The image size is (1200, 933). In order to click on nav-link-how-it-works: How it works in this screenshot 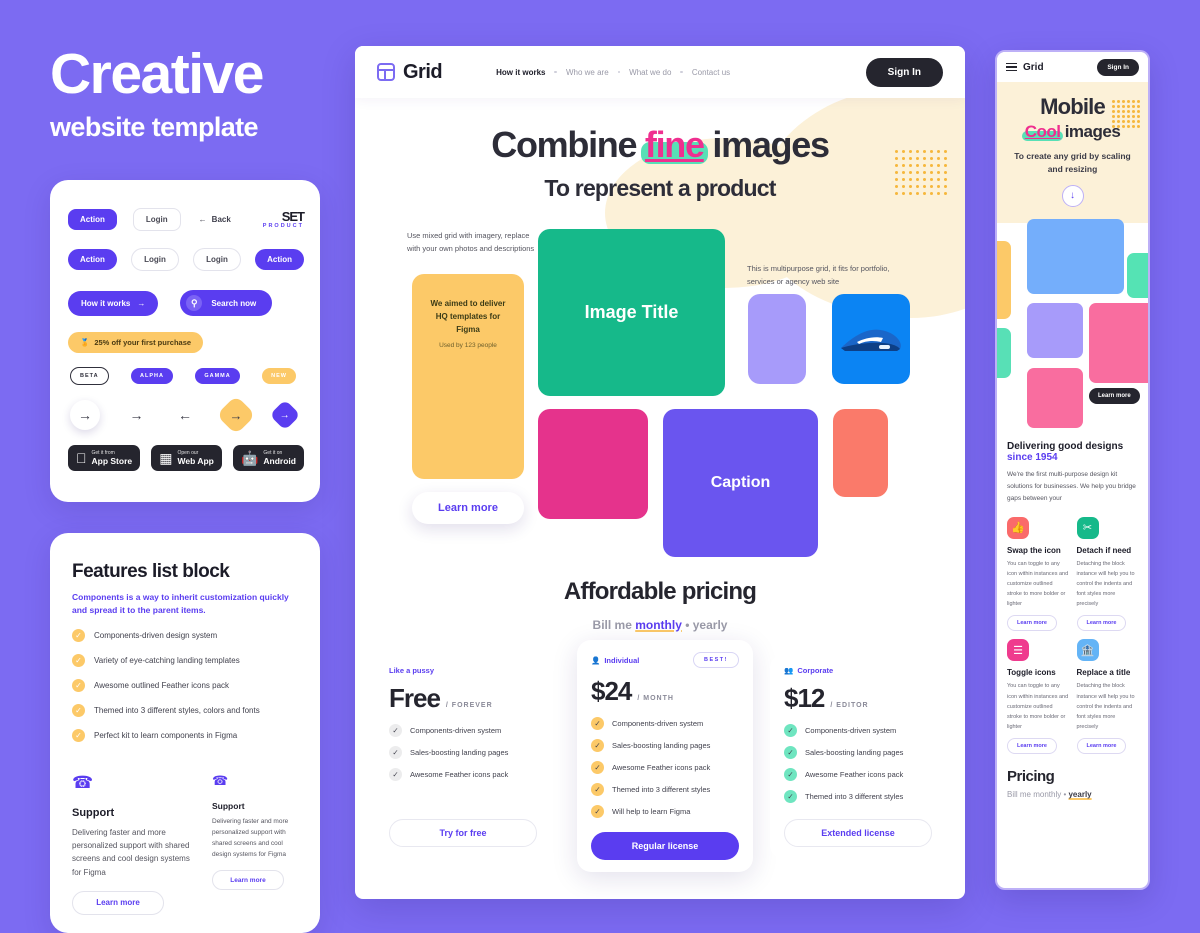, I will do `click(520, 72)`.